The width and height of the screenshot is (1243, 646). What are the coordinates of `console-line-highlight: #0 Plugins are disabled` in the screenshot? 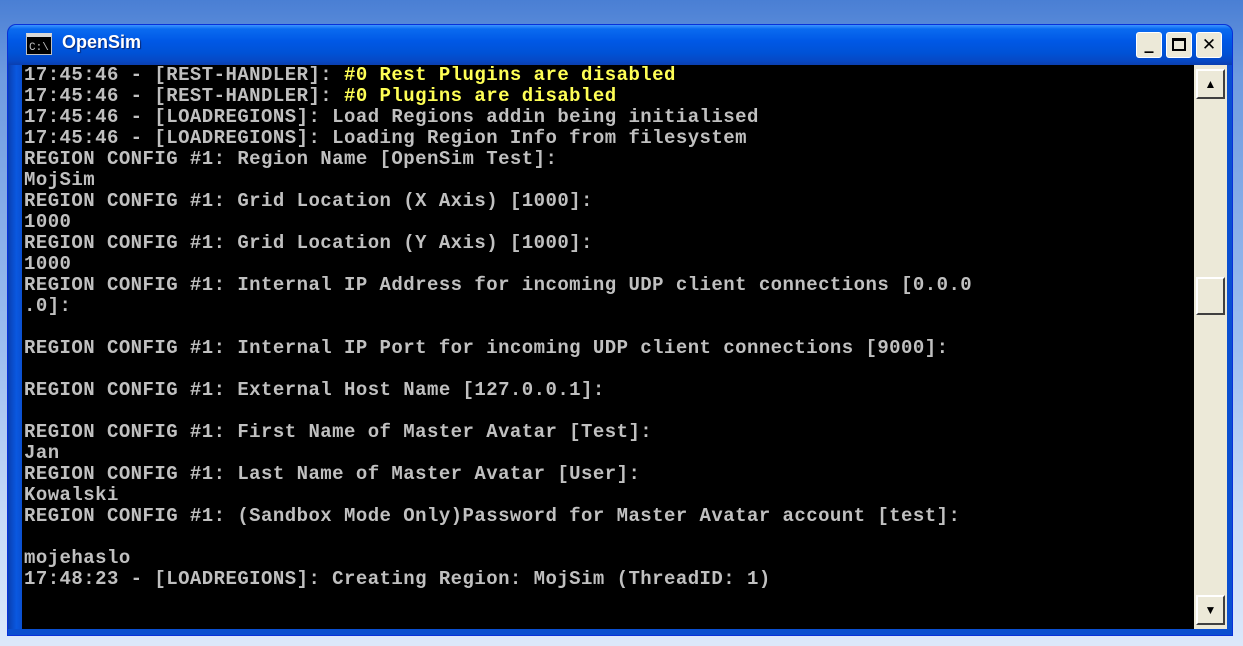 It's located at (480, 96).